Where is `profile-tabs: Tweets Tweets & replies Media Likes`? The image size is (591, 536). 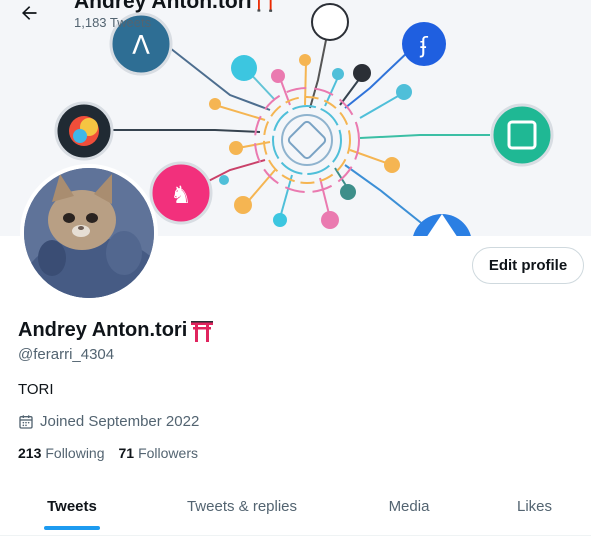 profile-tabs: Tweets Tweets & replies Media Likes is located at coordinates (295, 508).